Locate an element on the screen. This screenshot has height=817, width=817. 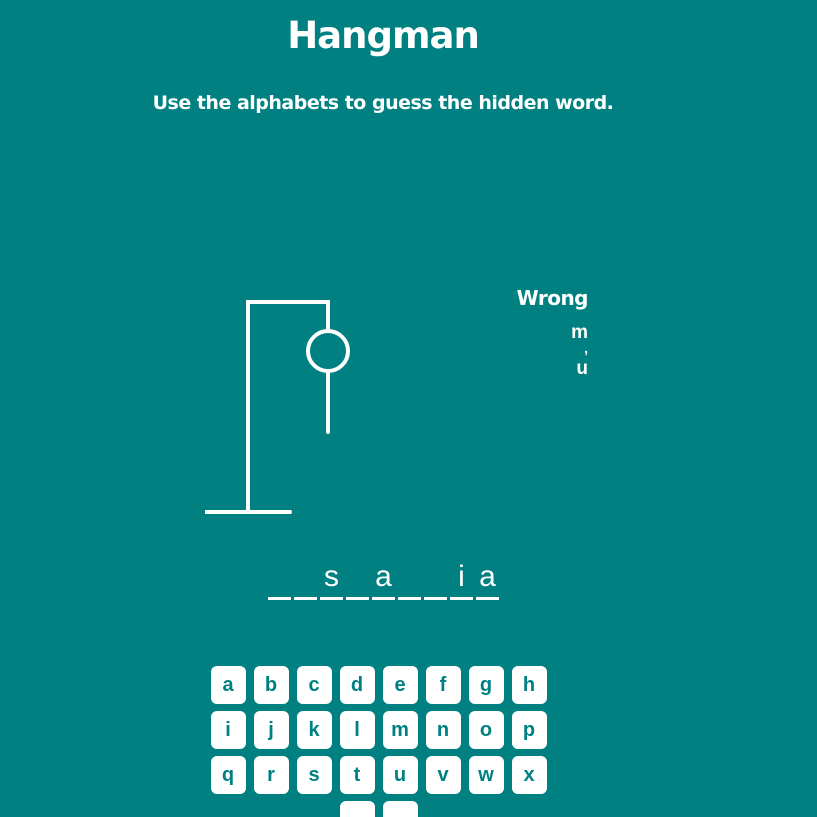
letter-key-i: i is located at coordinates (228, 730).